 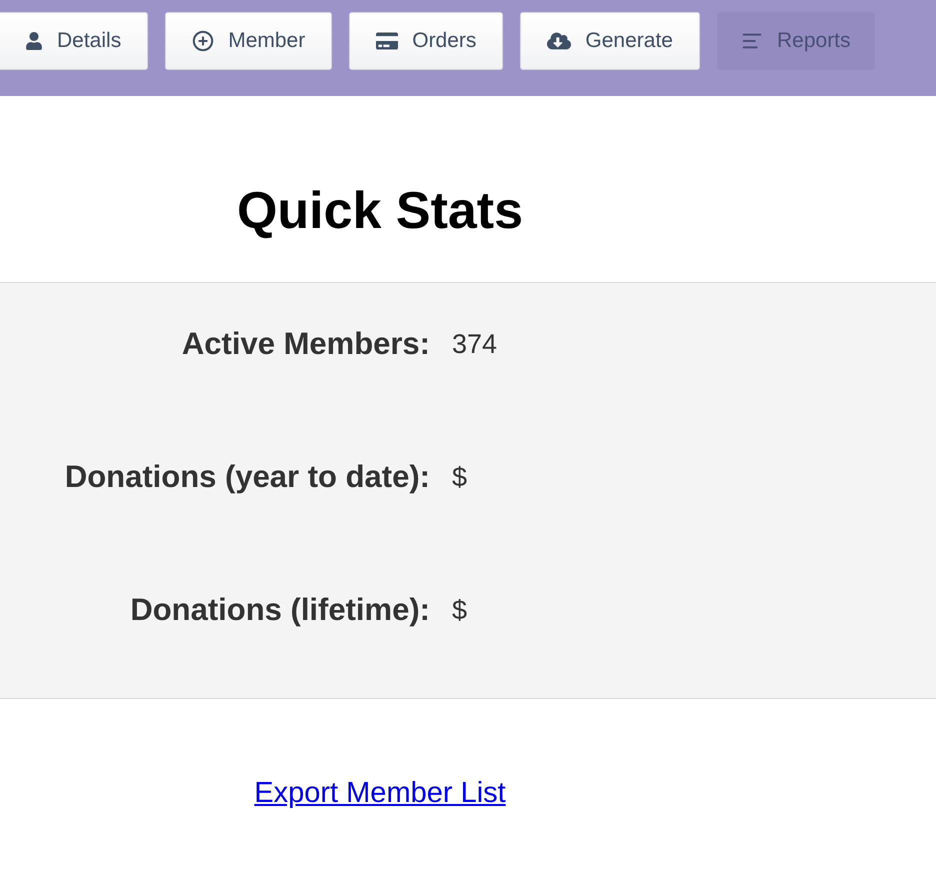 What do you see at coordinates (279, 610) in the screenshot?
I see `stat-label: Donations (lifetime):` at bounding box center [279, 610].